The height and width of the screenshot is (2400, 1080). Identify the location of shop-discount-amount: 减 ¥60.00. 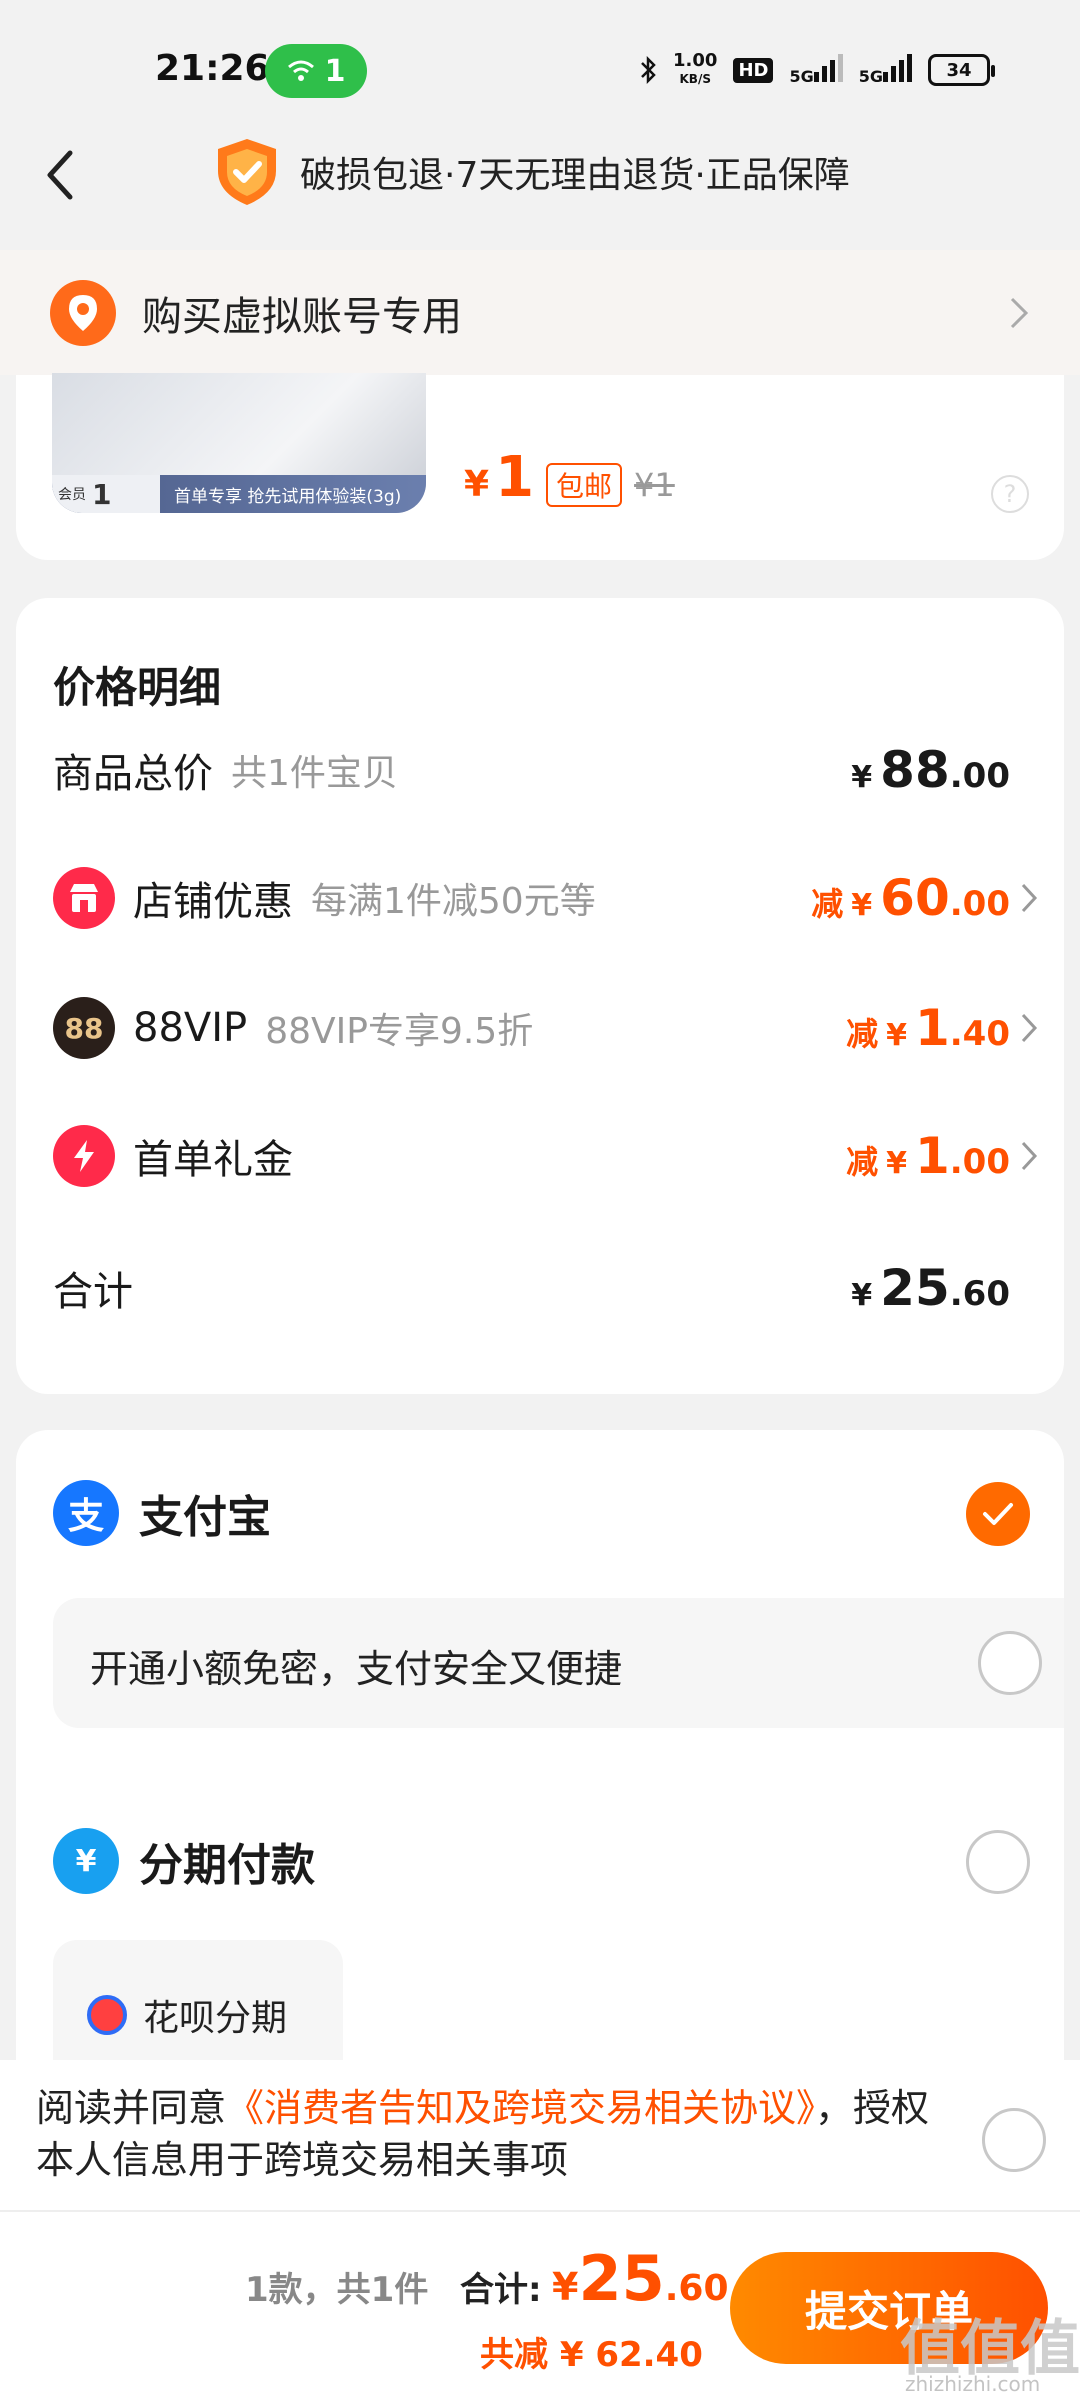
(910, 898).